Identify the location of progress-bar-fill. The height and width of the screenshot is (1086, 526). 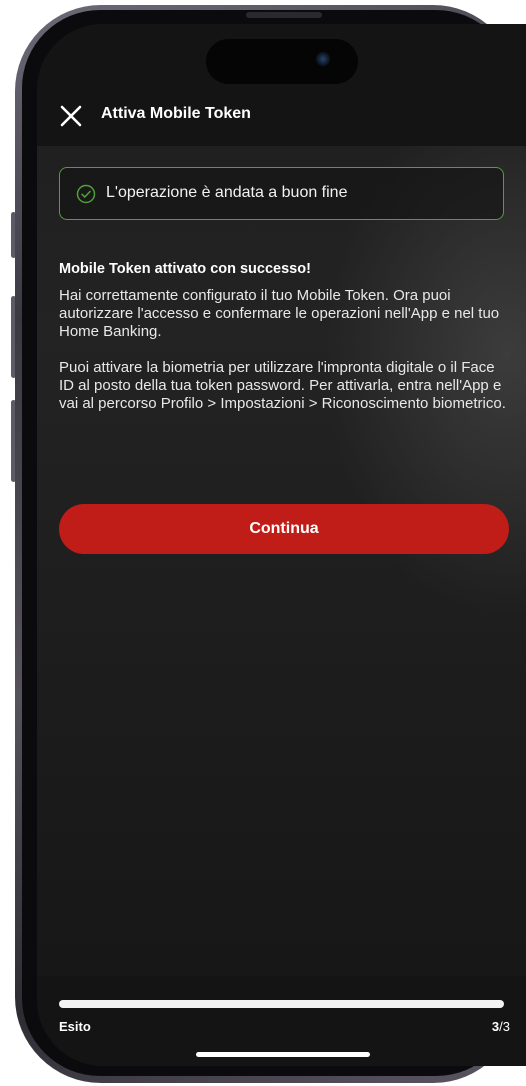
(281, 1004).